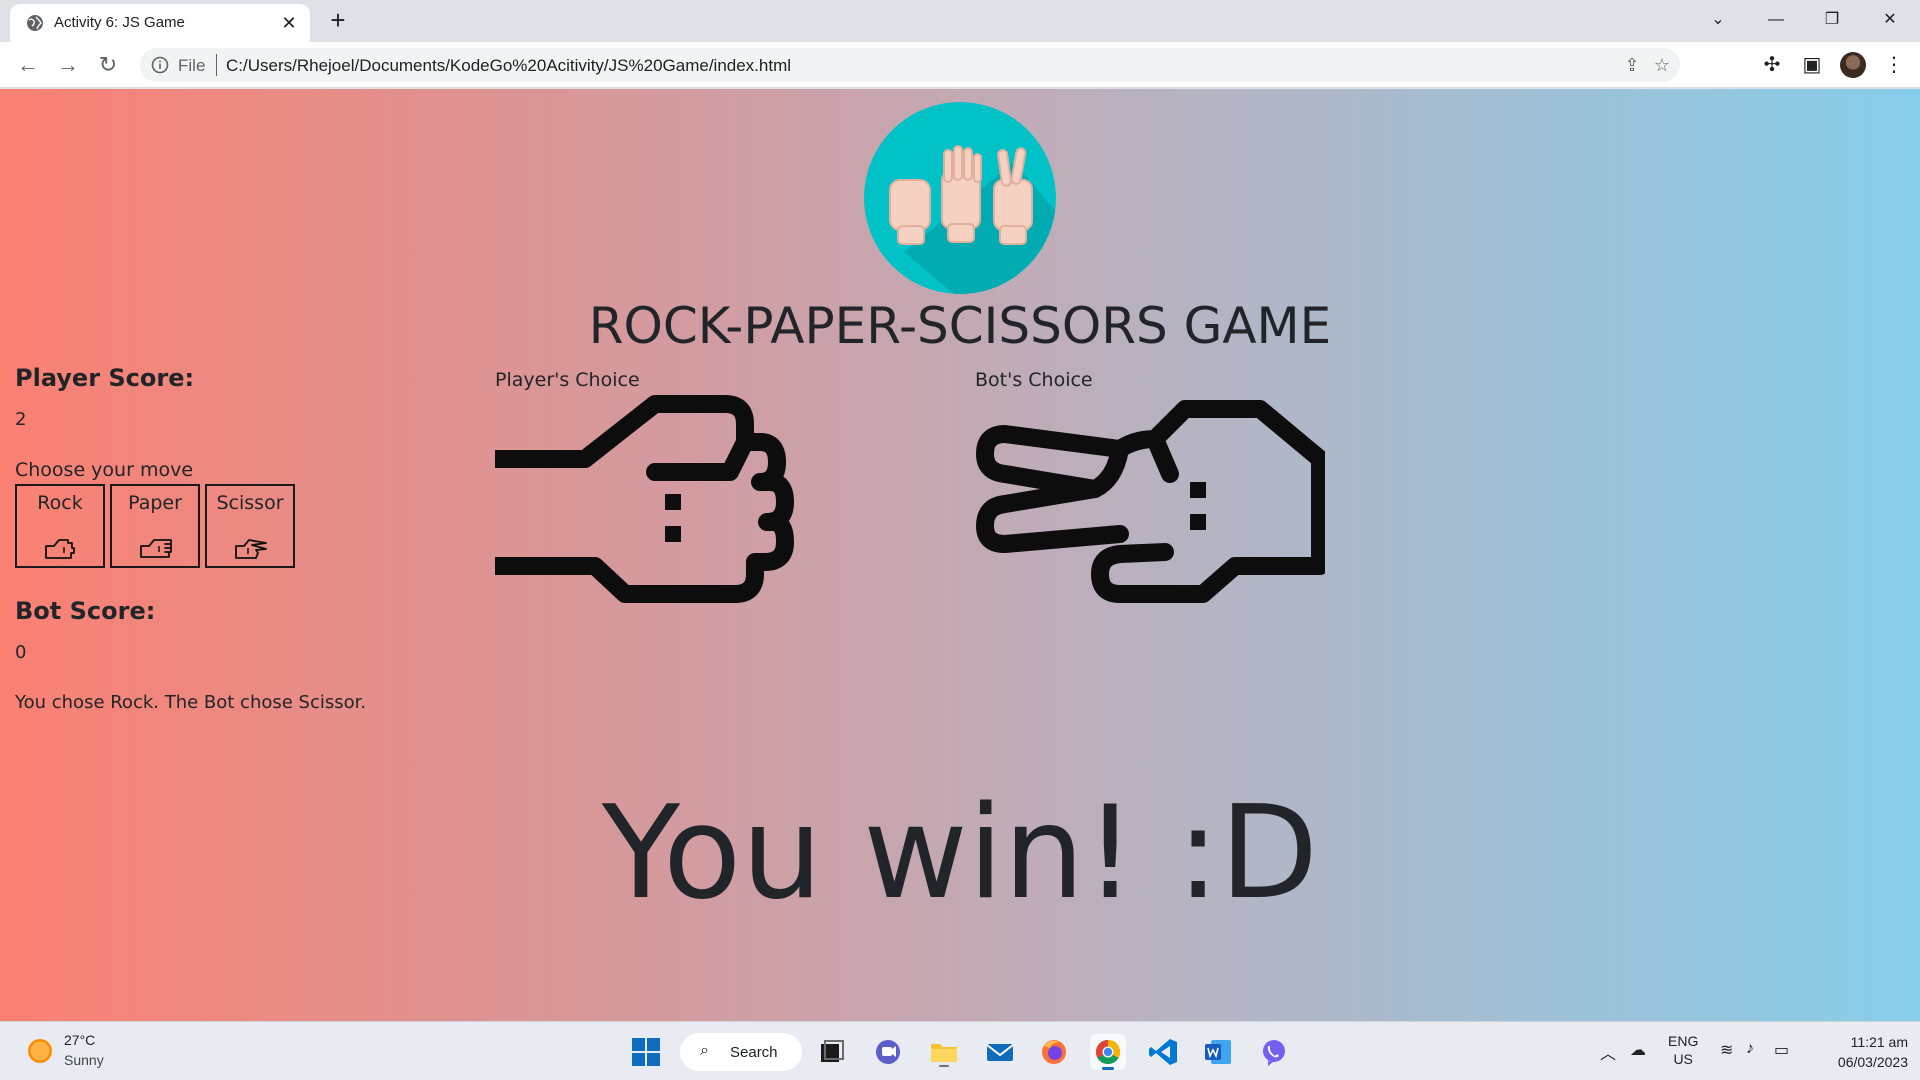 Image resolution: width=1920 pixels, height=1080 pixels. What do you see at coordinates (156, 548) in the screenshot?
I see `paper-hand-icon` at bounding box center [156, 548].